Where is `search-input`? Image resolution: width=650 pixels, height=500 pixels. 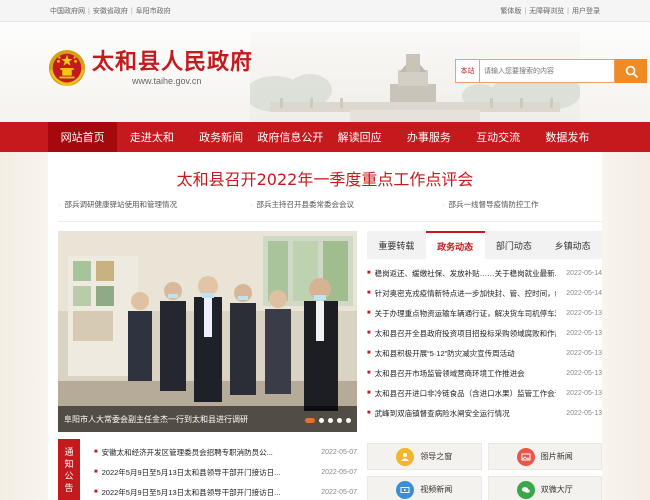
search-input is located at coordinates (547, 71).